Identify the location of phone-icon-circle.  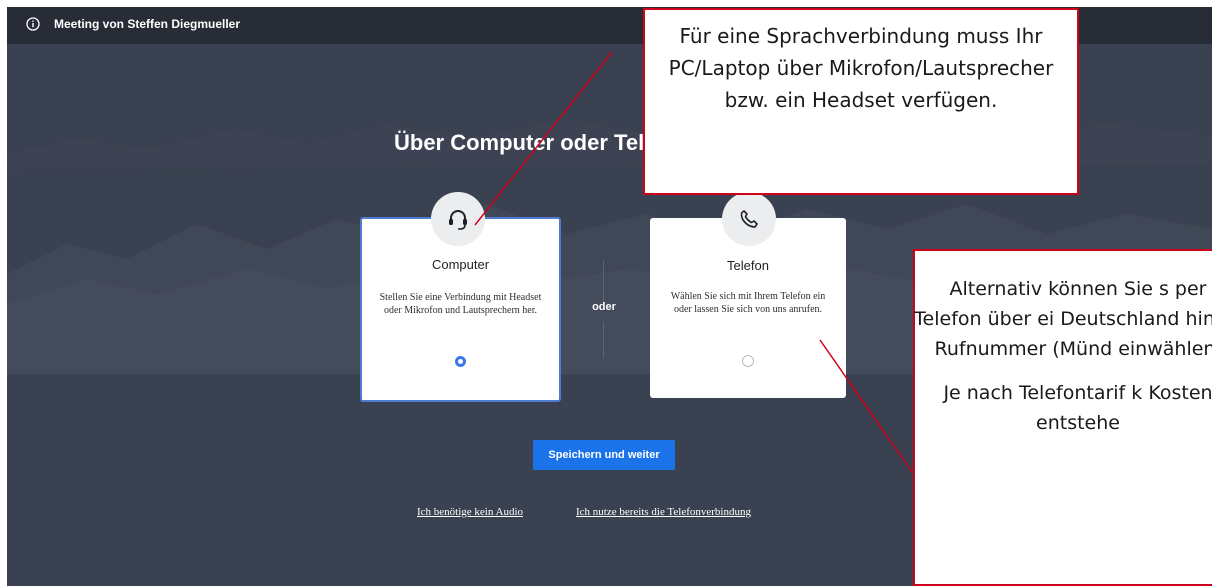
(749, 219).